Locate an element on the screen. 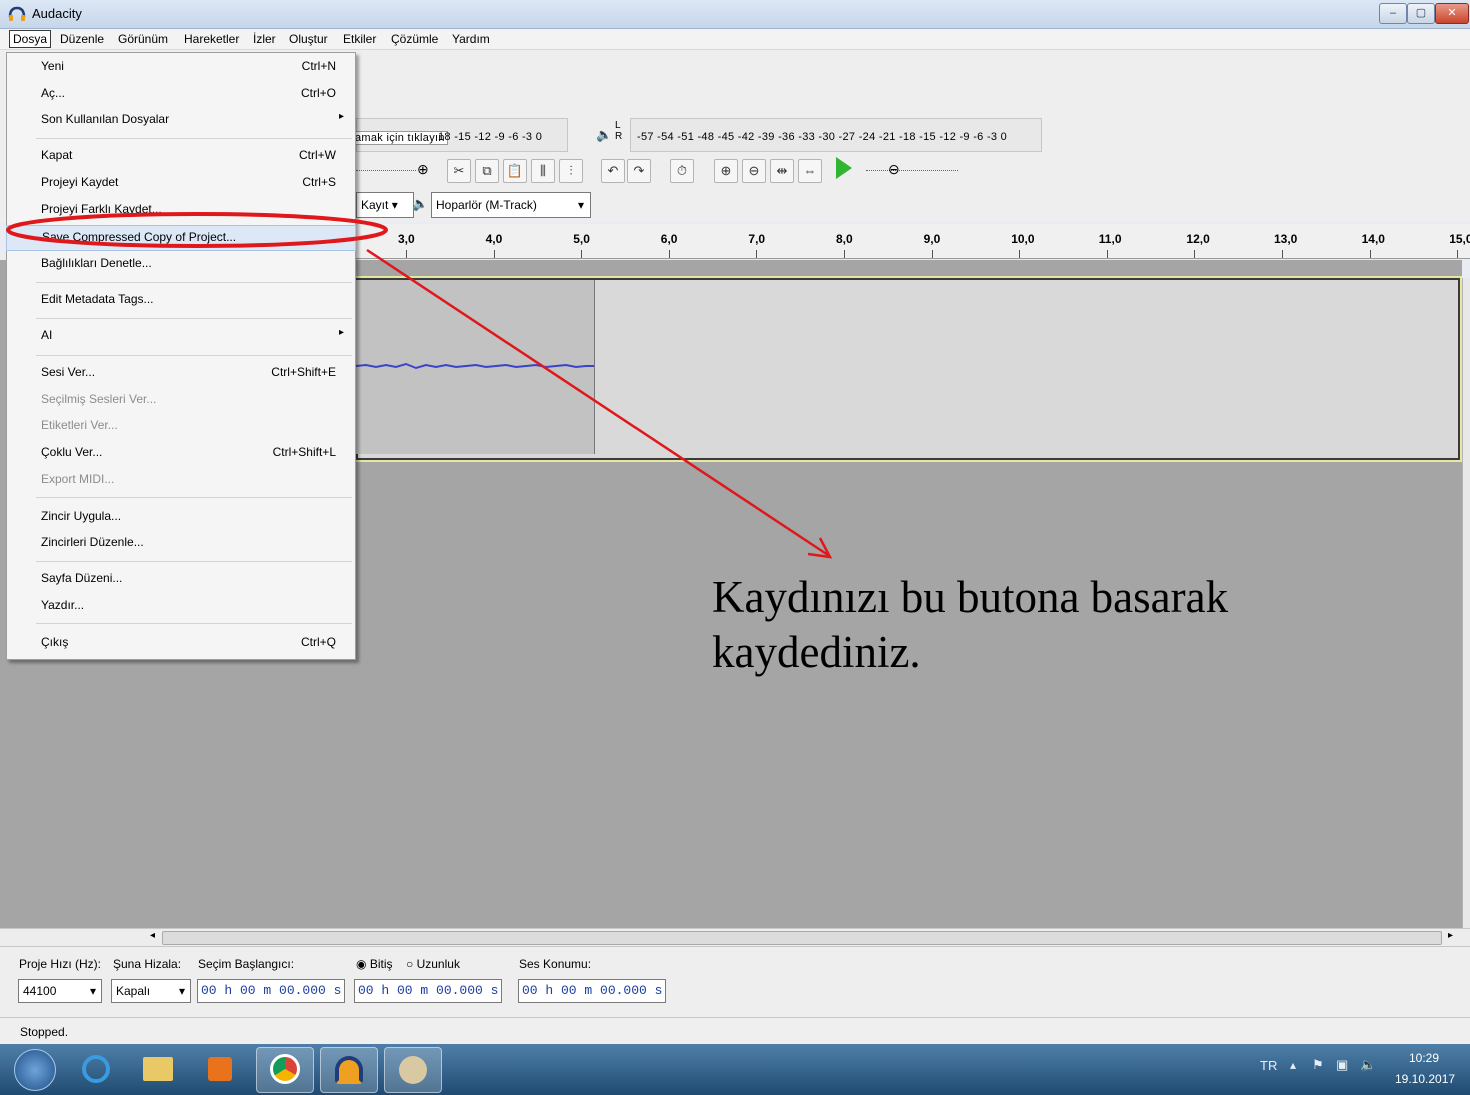  ruler-tick-label: 7,0 is located at coordinates (757, 239).